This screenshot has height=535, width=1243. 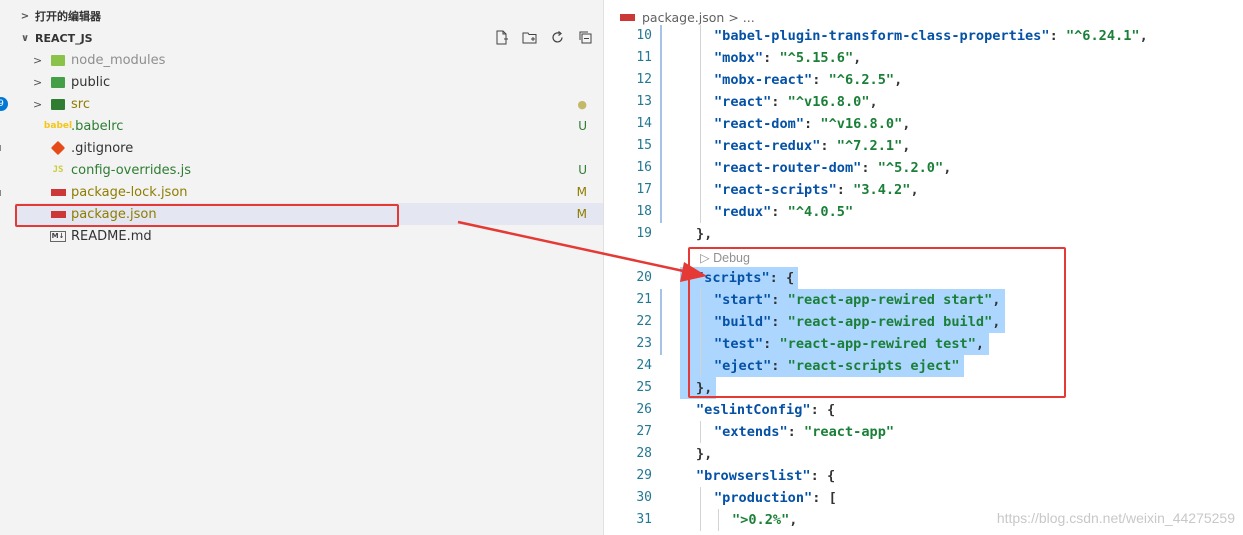 What do you see at coordinates (869, 146) in the screenshot?
I see `token-val: "^7.2.1"` at bounding box center [869, 146].